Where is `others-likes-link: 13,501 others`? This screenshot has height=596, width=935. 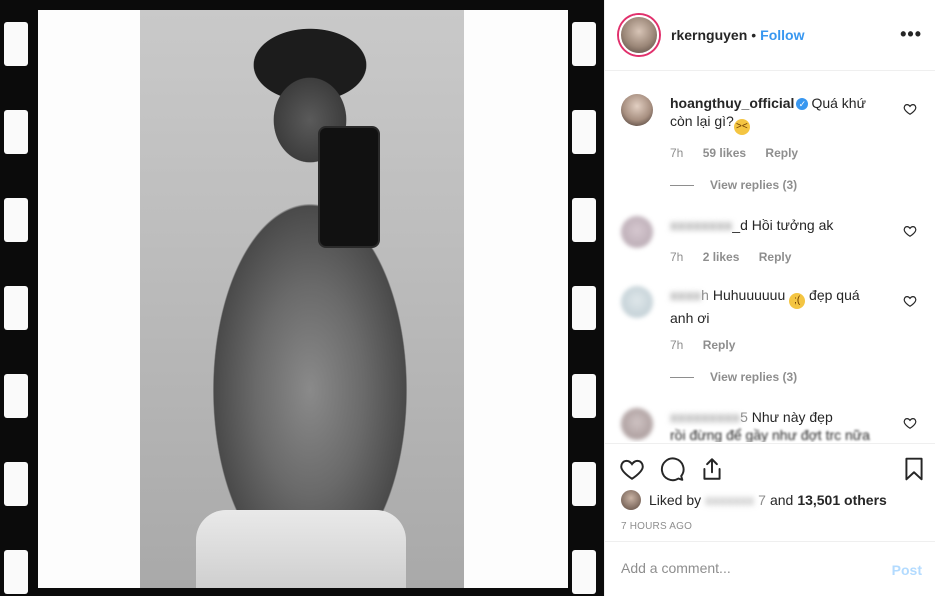 others-likes-link: 13,501 others is located at coordinates (842, 500).